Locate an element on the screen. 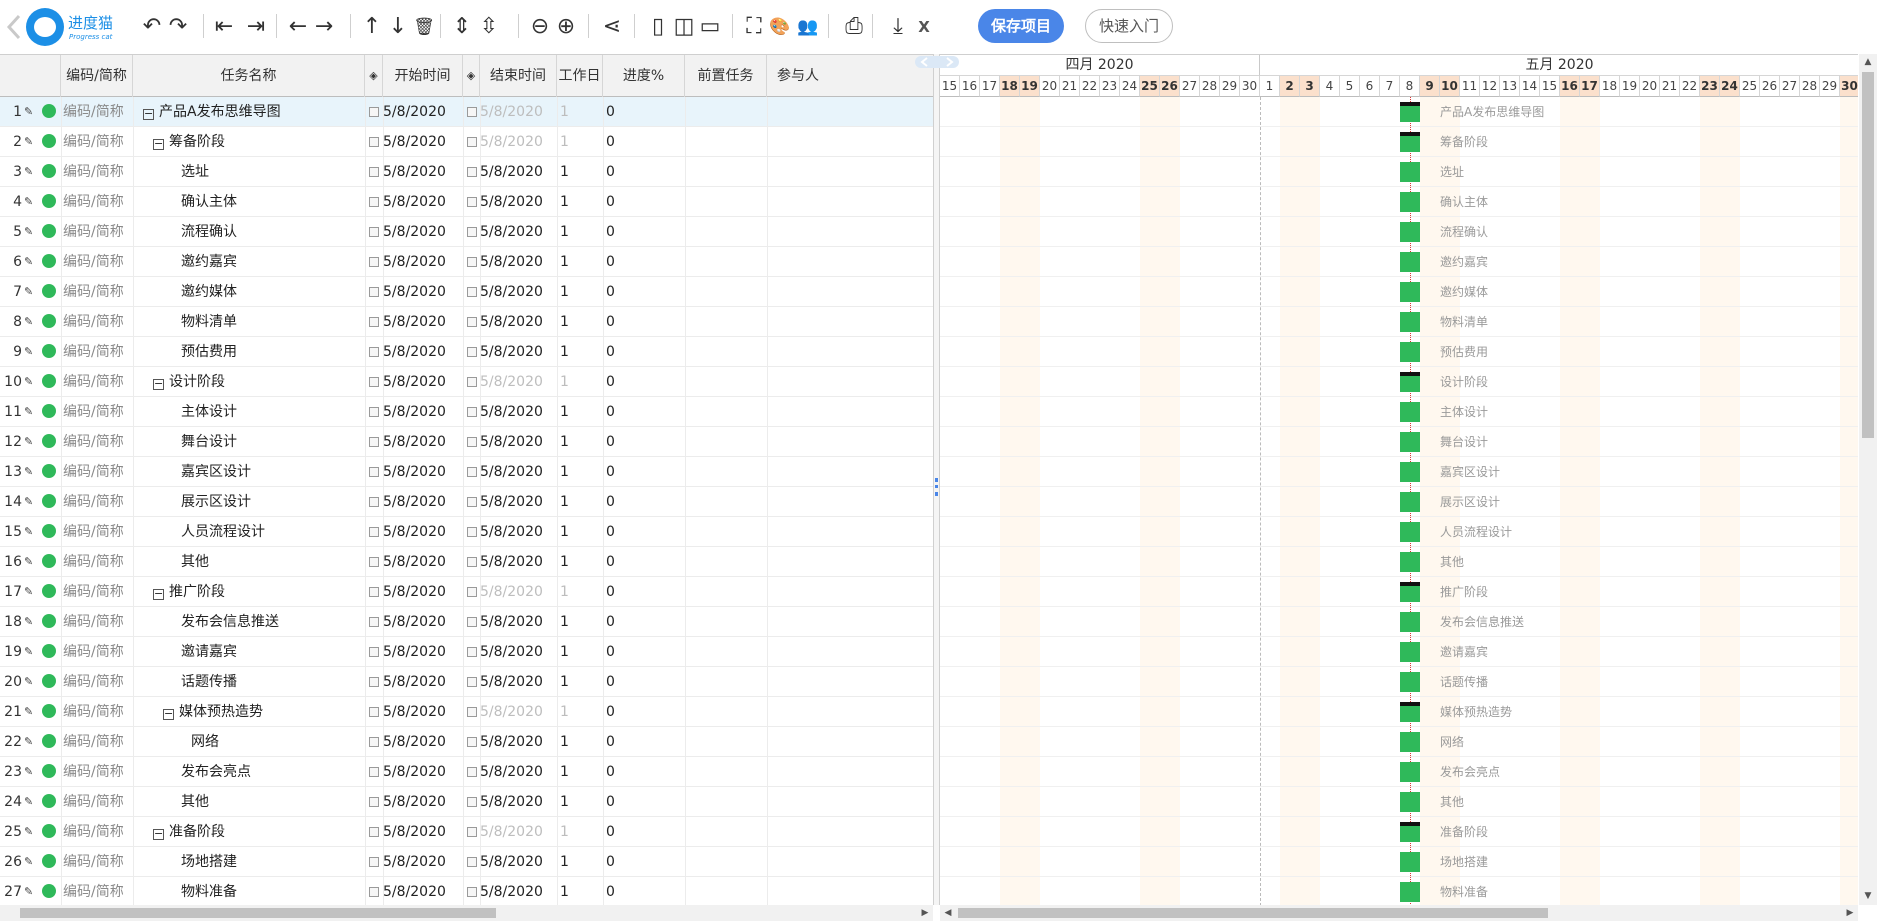 The width and height of the screenshot is (1877, 921). task-name-cell: − 产品A发布思维导图 is located at coordinates (254, 112).